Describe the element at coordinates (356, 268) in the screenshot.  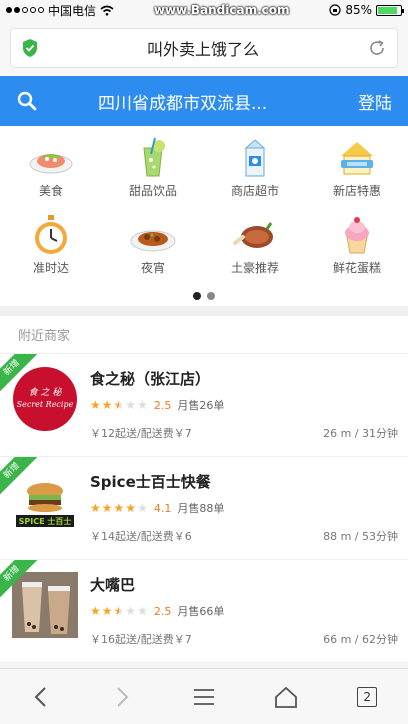
I see `category-label: 鲜花蛋糕` at that location.